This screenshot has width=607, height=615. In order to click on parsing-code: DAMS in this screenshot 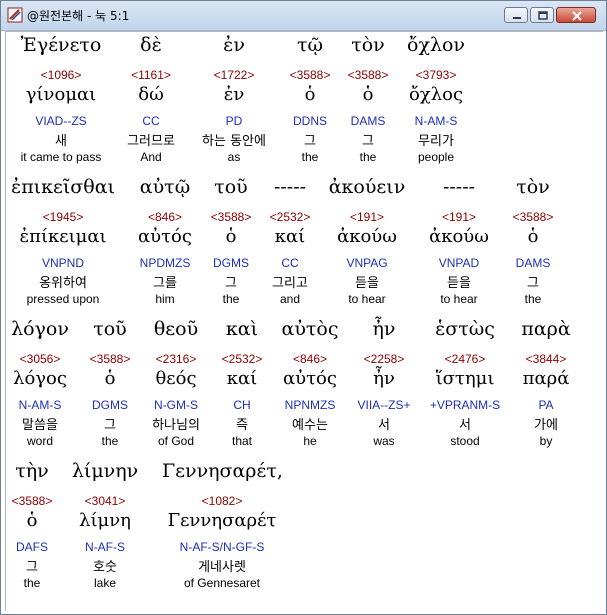, I will do `click(533, 263)`.